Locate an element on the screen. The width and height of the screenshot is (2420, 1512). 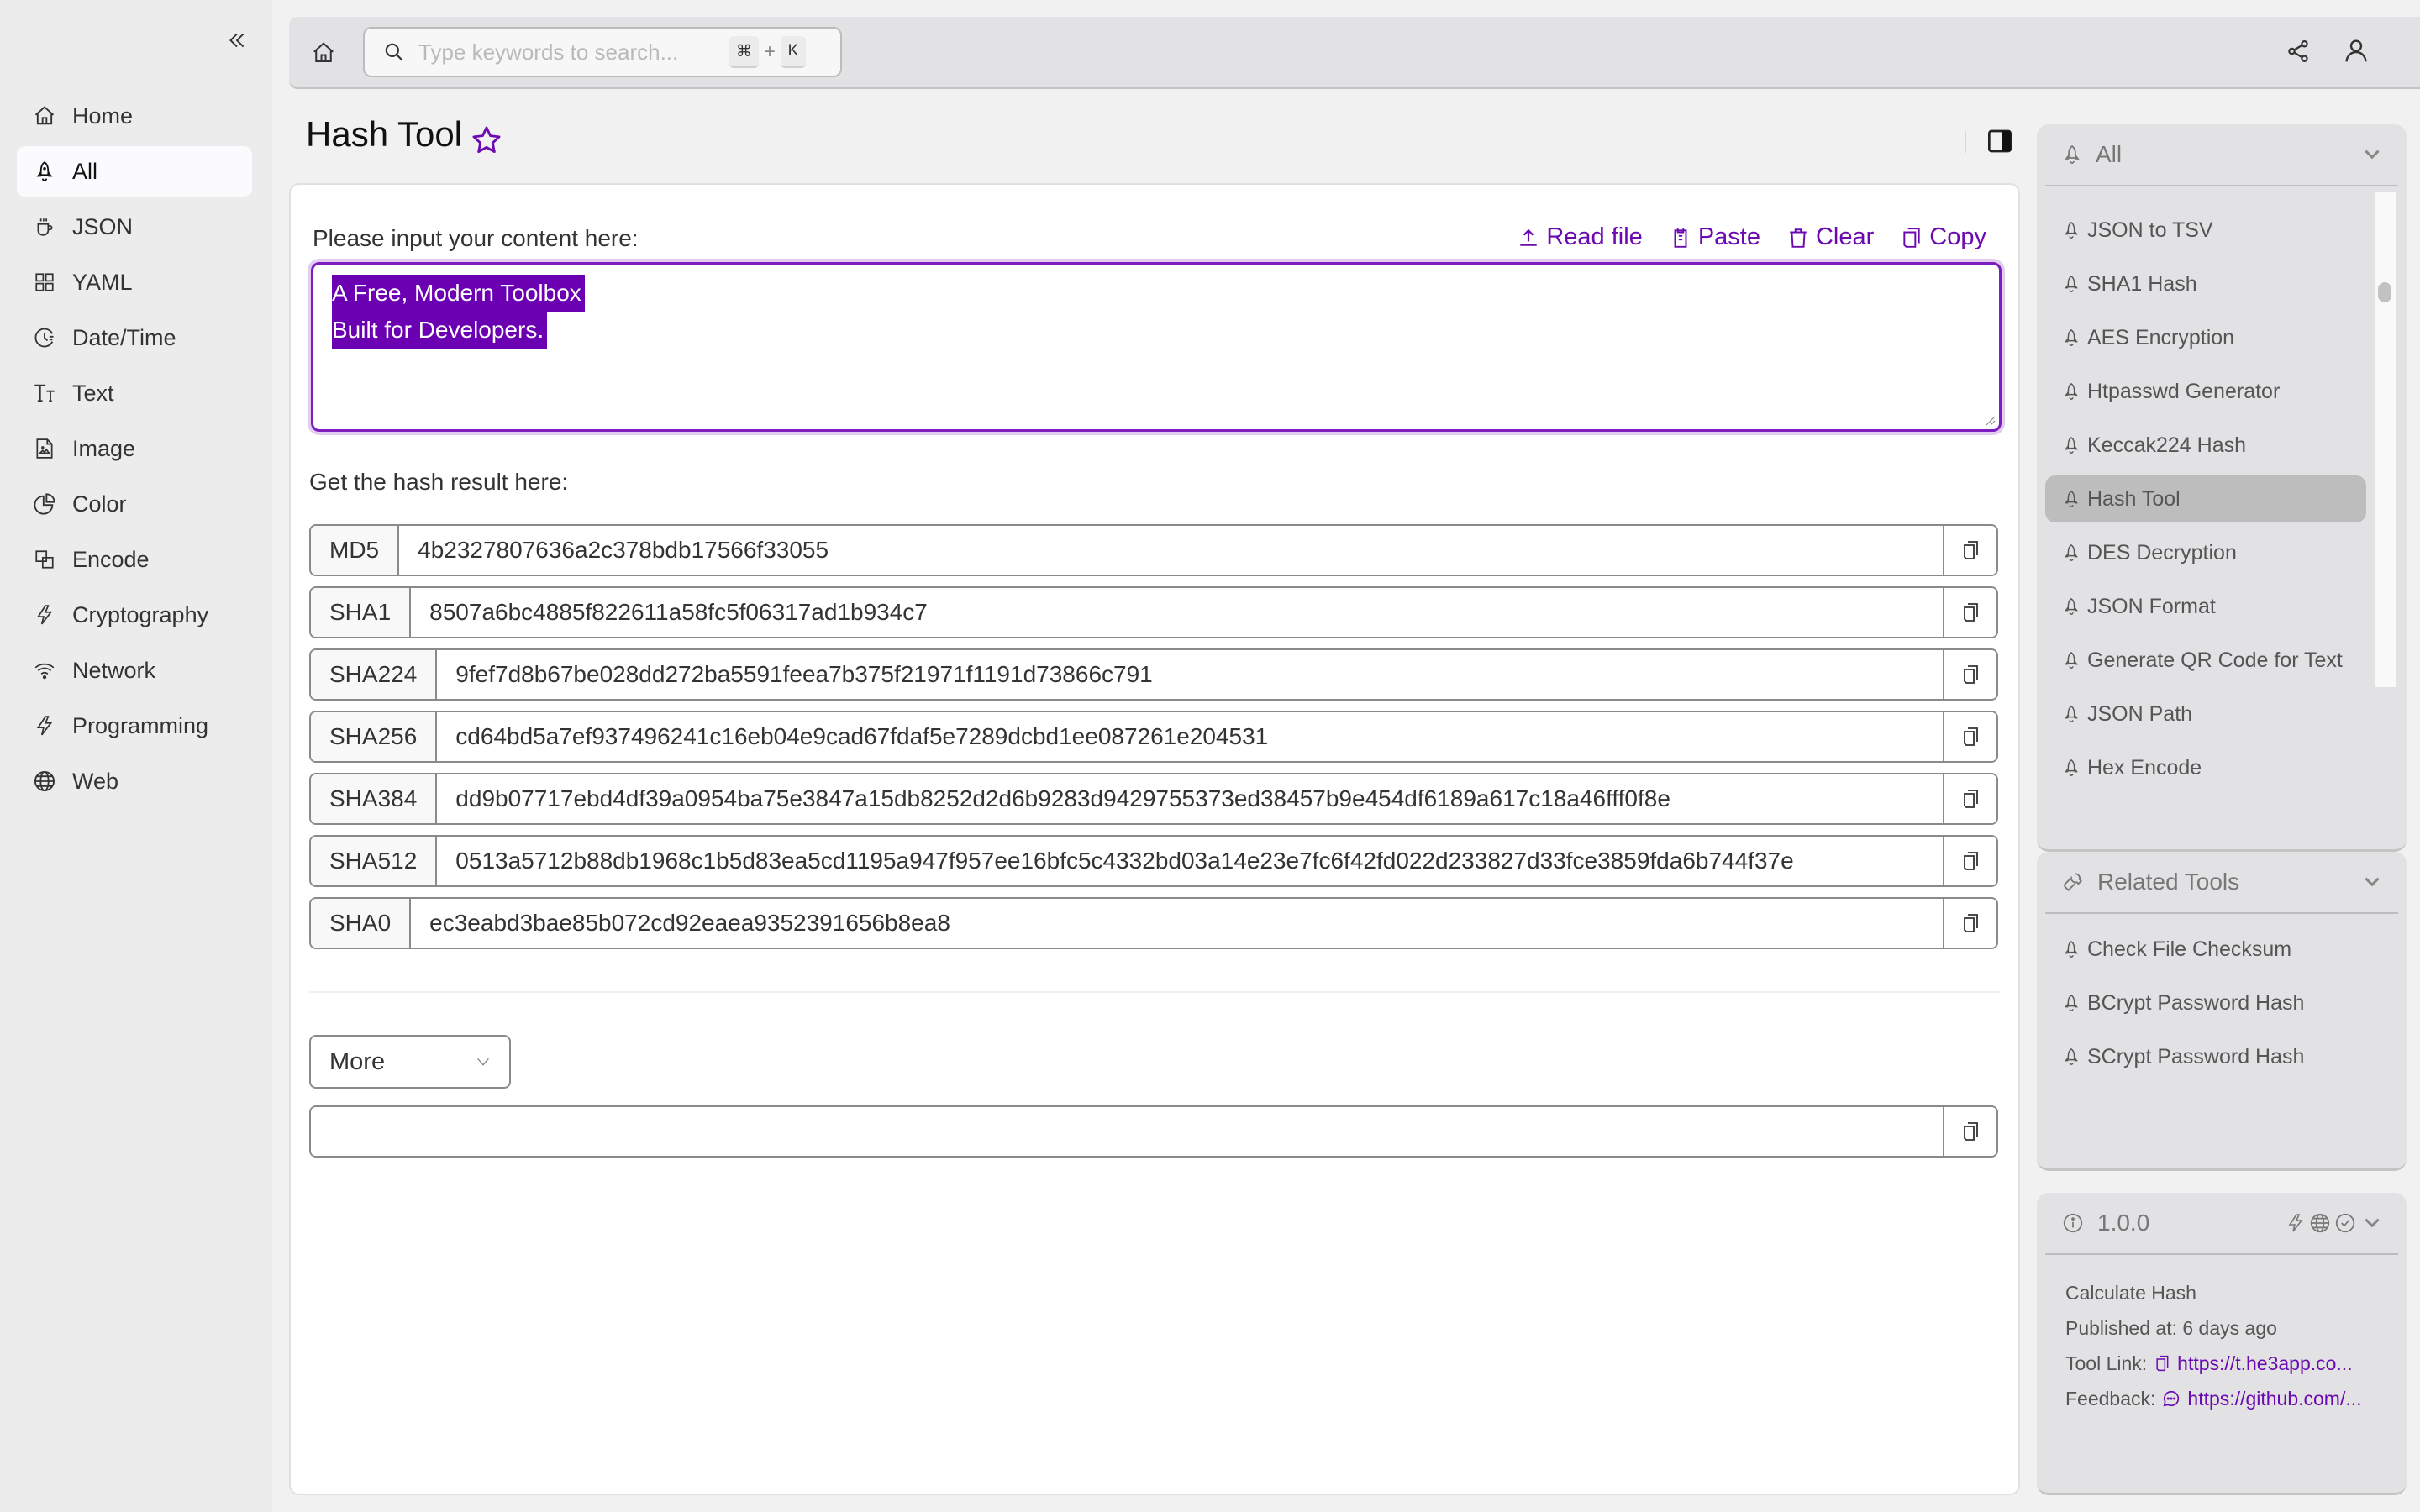
sidebar-item-home: Home is located at coordinates (134, 116).